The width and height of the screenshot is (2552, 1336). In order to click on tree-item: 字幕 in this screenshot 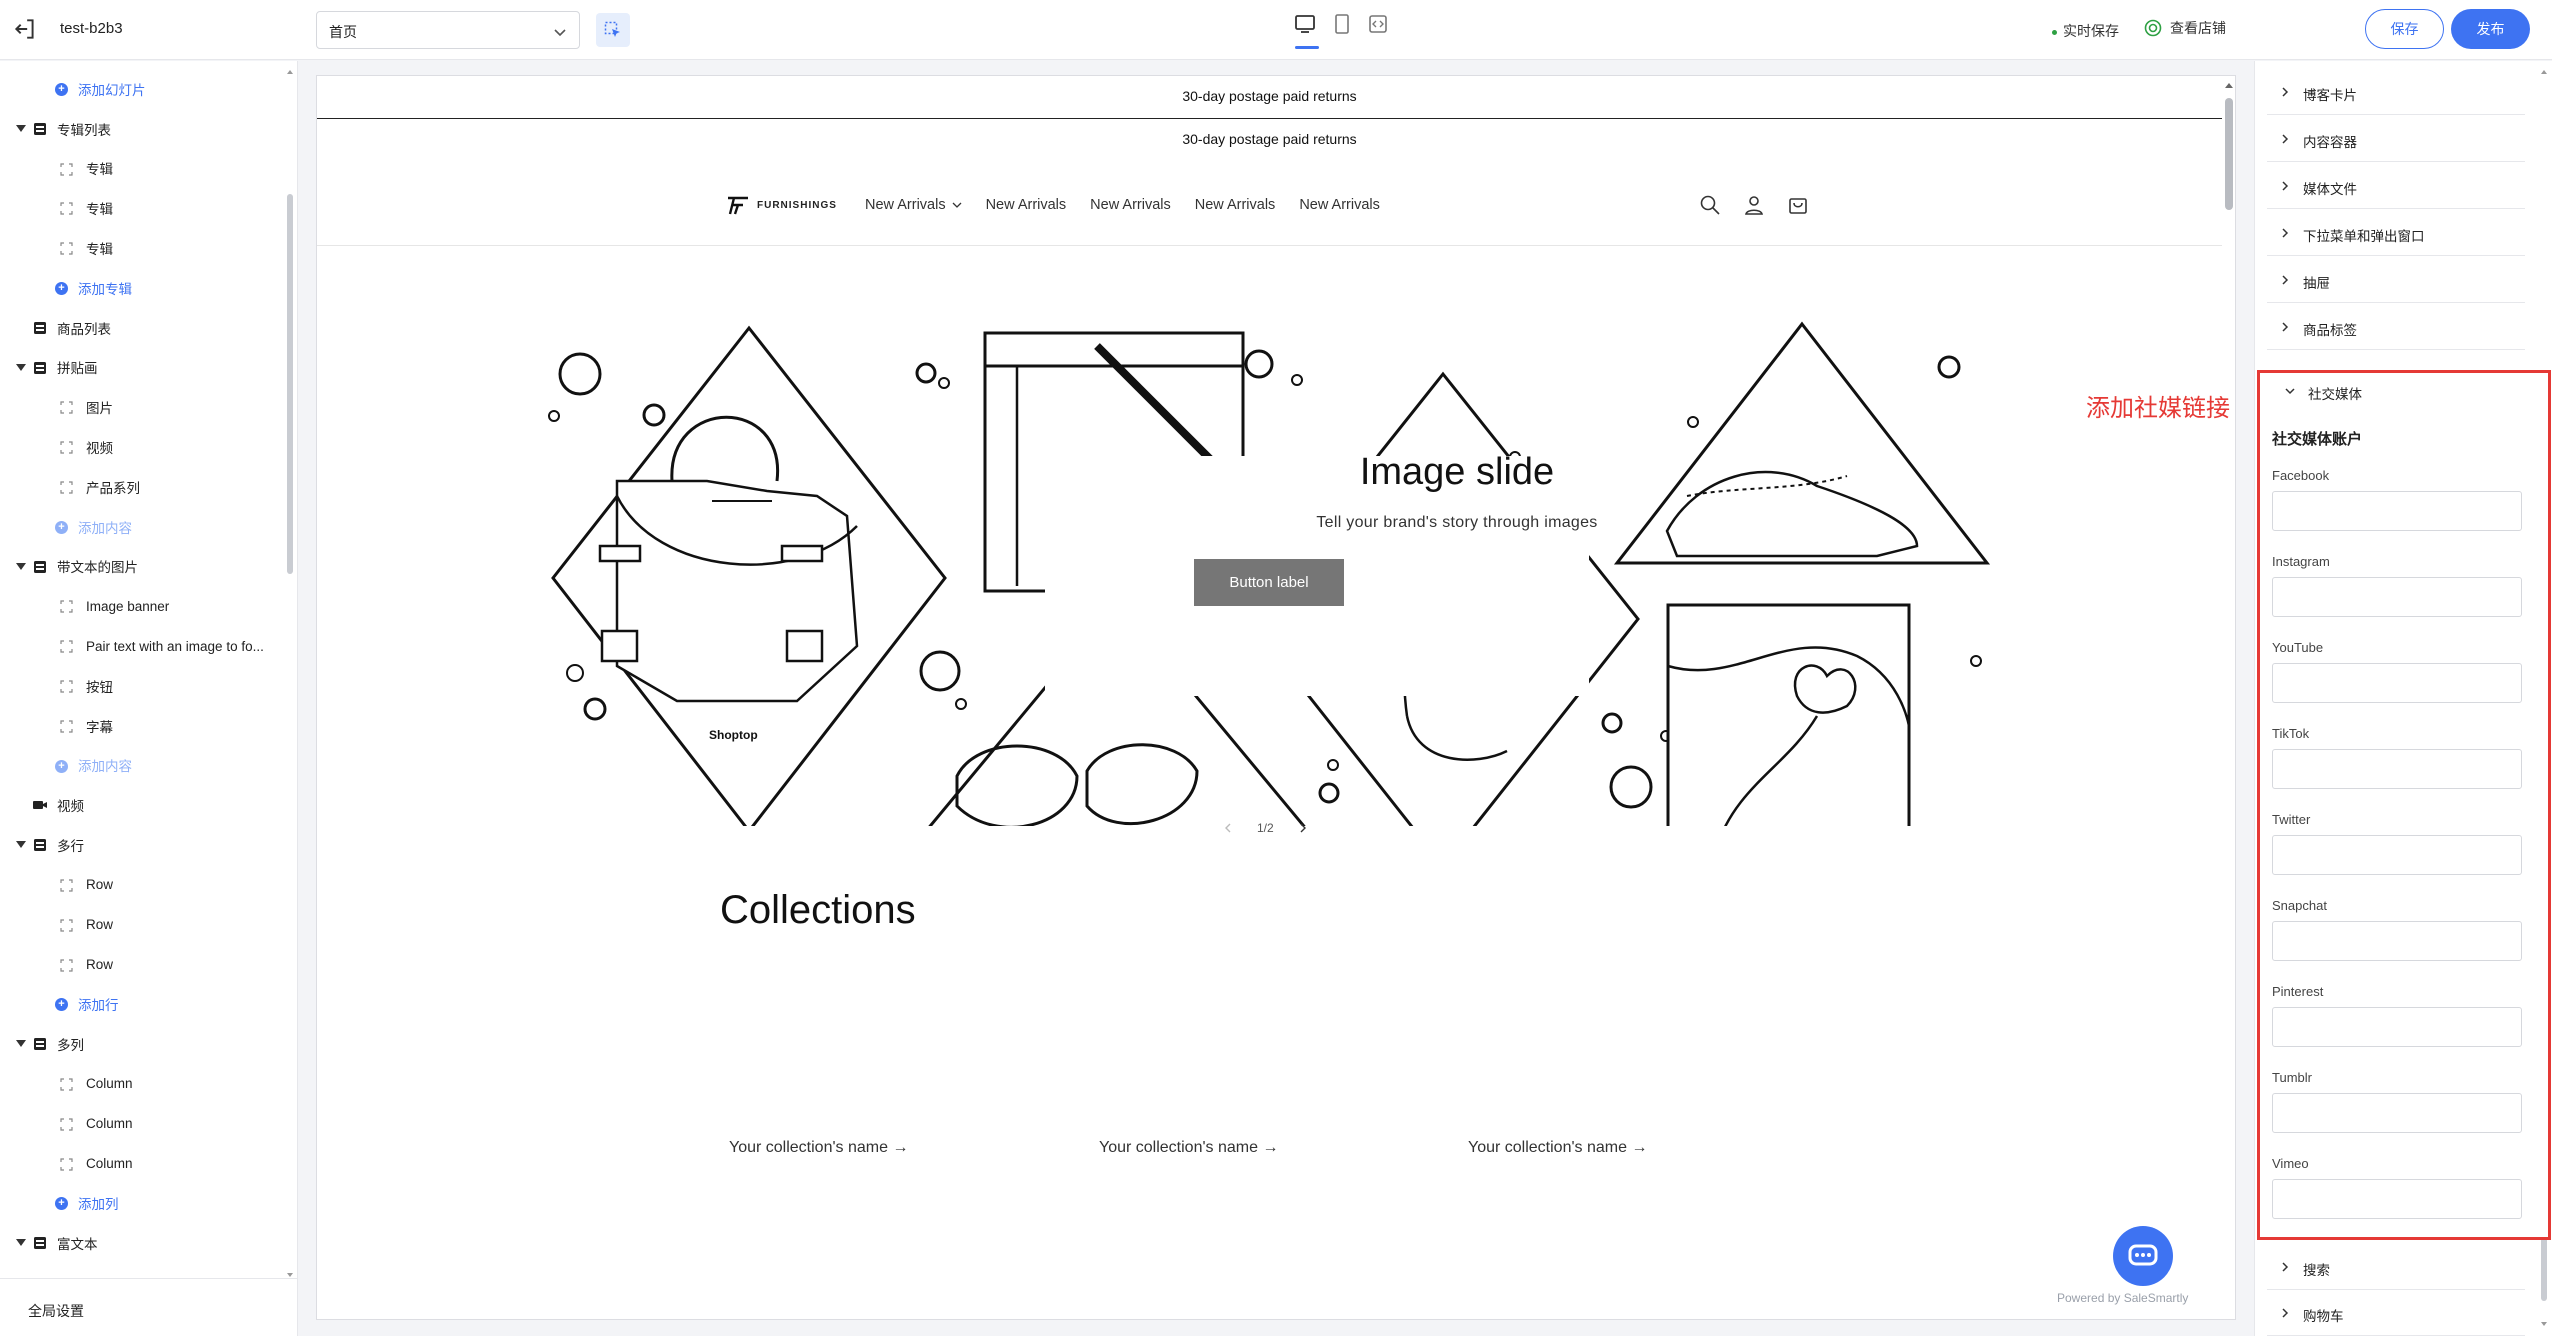, I will do `click(142, 726)`.